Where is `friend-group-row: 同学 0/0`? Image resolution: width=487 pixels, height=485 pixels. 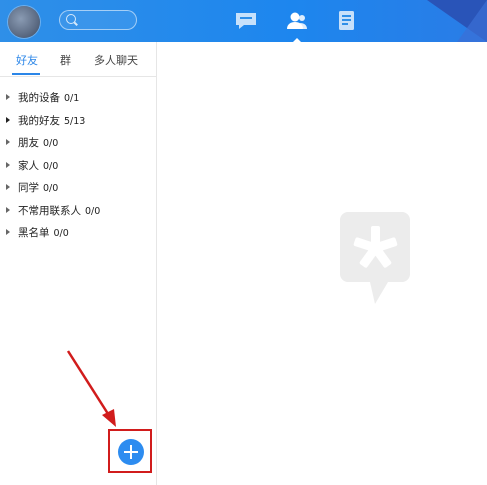
friend-group-row: 同学 0/0 is located at coordinates (78, 191).